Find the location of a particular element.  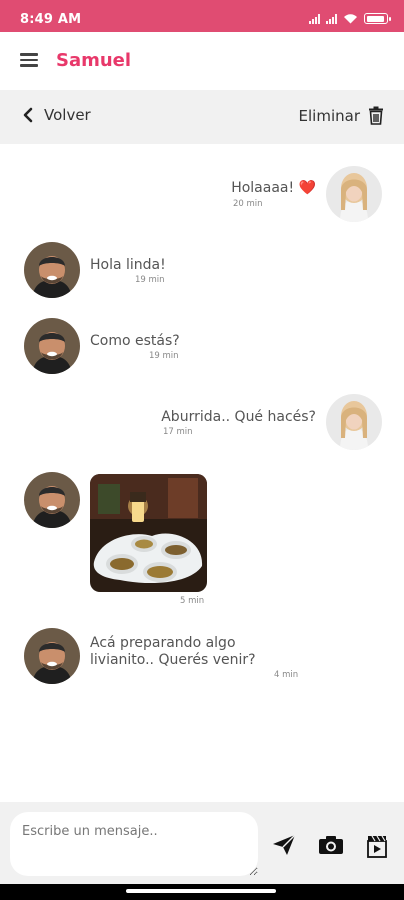

message-item: Hola linda! 19 min is located at coordinates (202, 272).